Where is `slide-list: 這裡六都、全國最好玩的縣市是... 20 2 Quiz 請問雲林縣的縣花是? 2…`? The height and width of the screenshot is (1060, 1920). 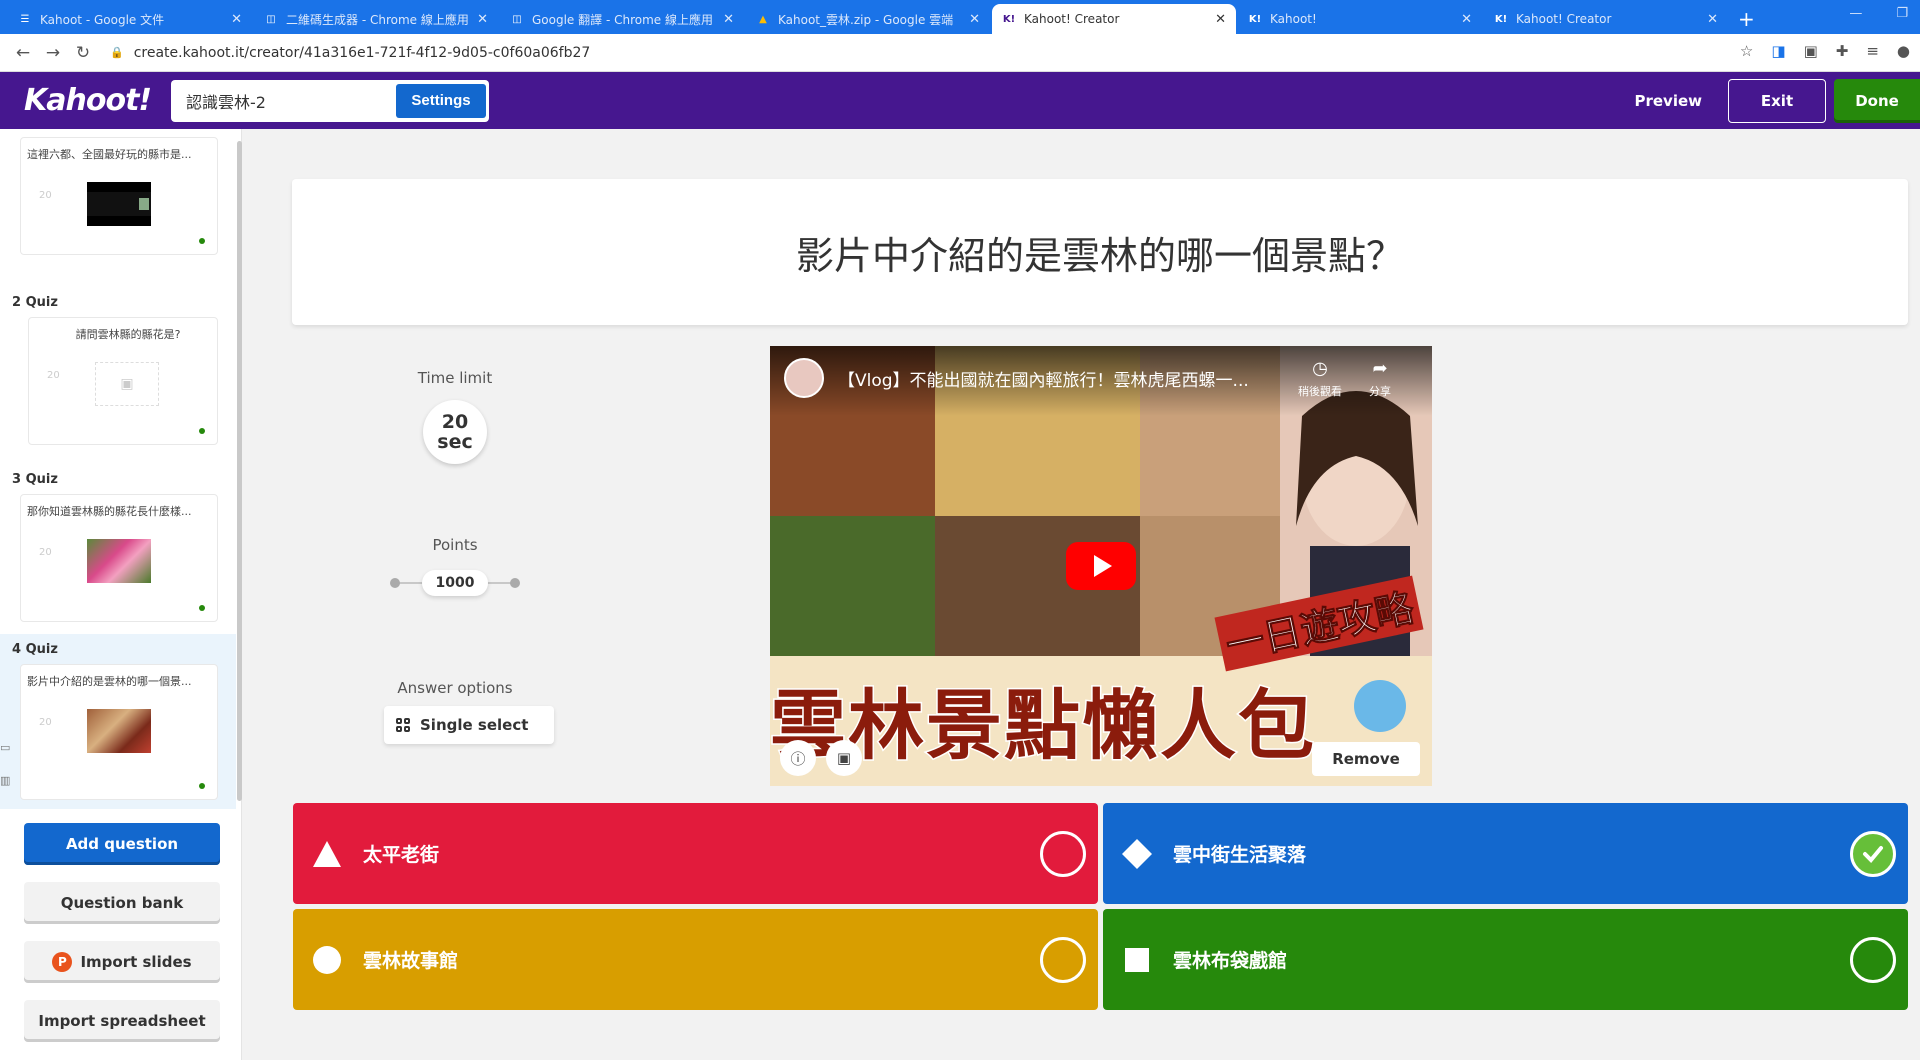 slide-list: 這裡六都、全國最好玩的縣市是... 20 2 Quiz 請問雲林縣的縣花是? 2… is located at coordinates (118, 469).